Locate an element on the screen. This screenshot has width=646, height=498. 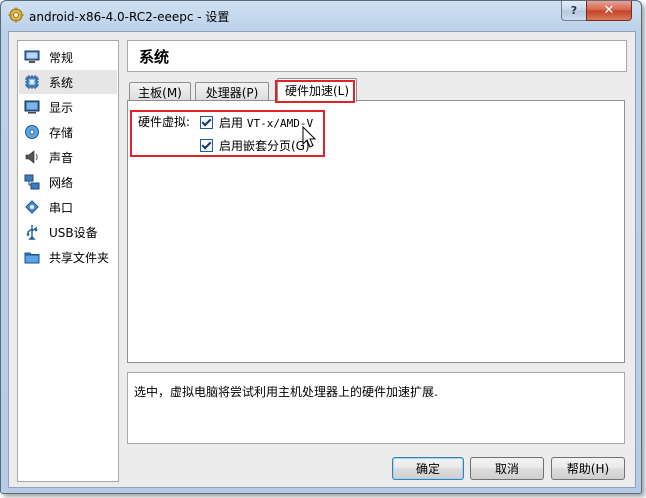
sidebar-item-serial: 串口 is located at coordinates (68, 207).